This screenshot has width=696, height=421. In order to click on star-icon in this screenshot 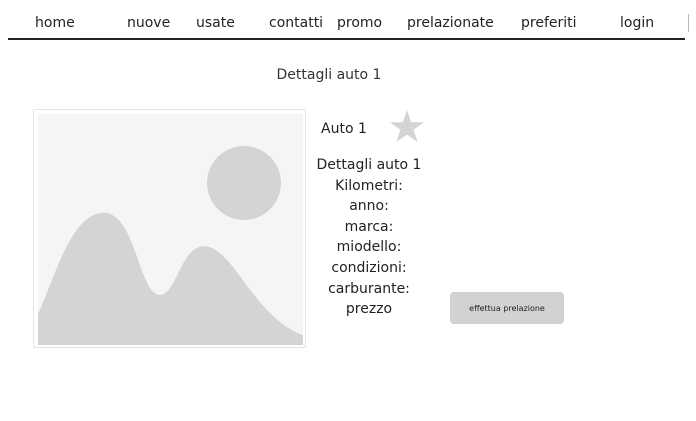, I will do `click(407, 127)`.